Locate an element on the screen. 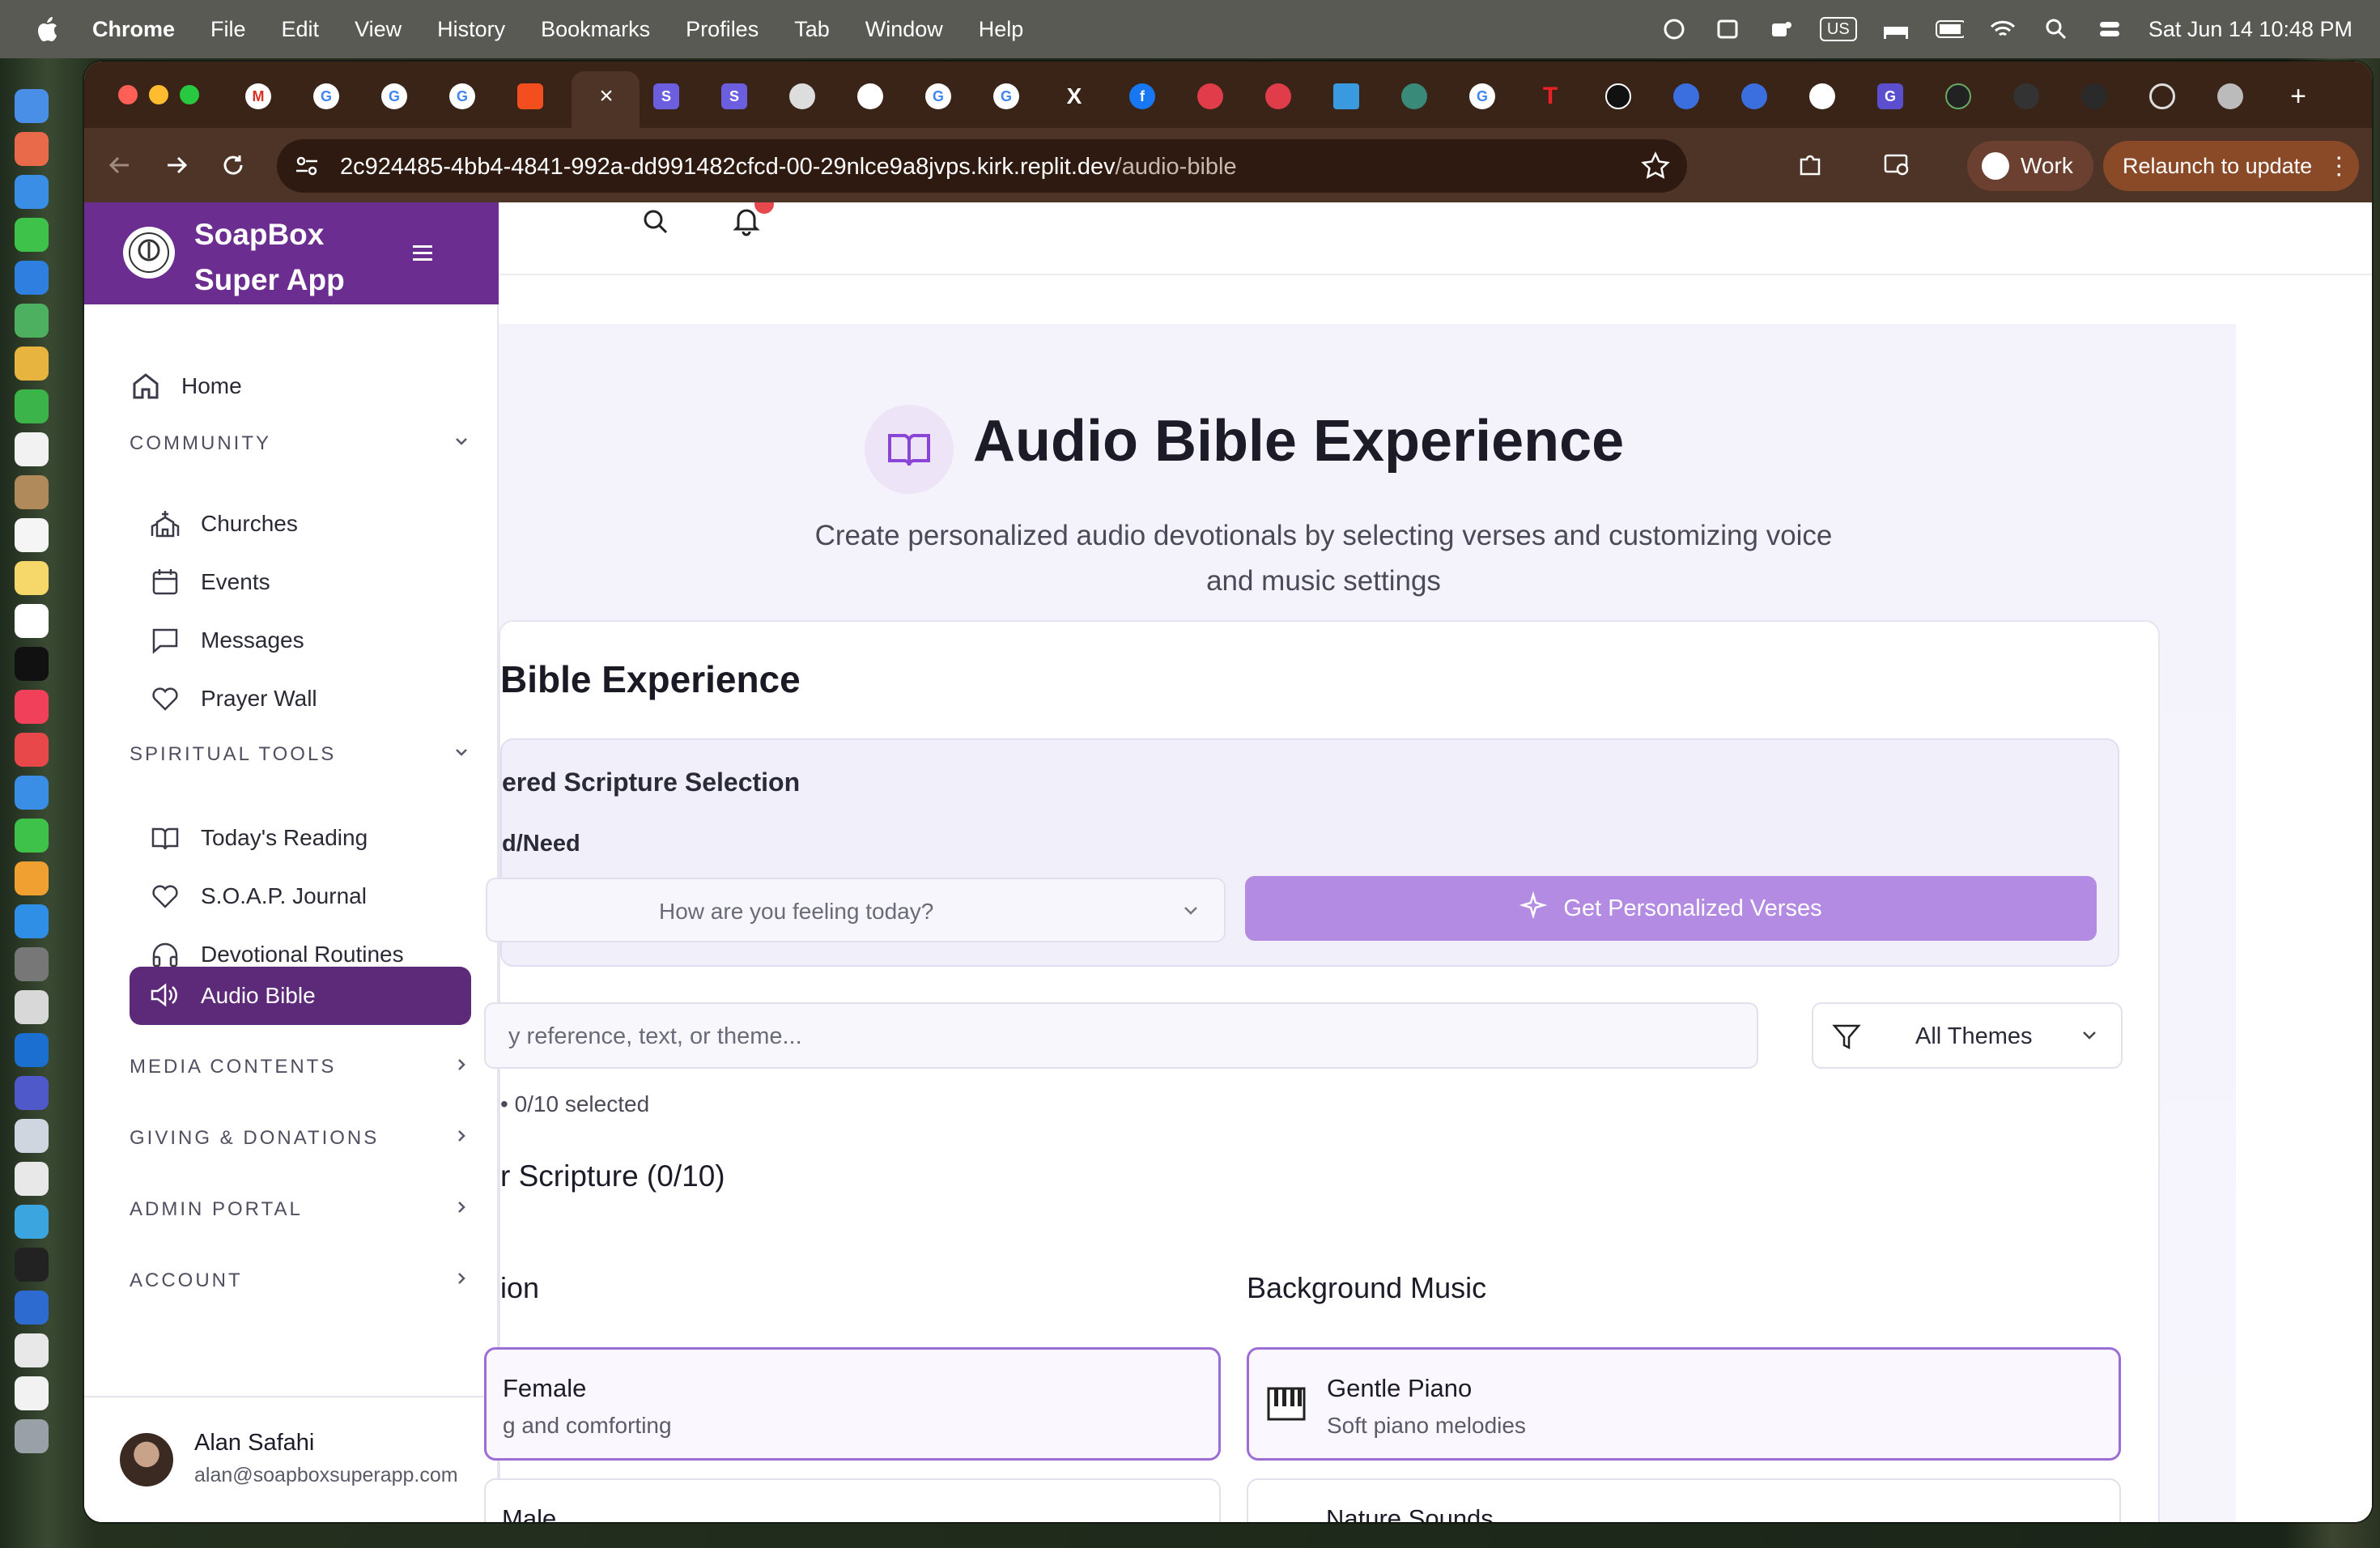 This screenshot has width=2380, height=1548. menu-tab: Tab is located at coordinates (812, 29).